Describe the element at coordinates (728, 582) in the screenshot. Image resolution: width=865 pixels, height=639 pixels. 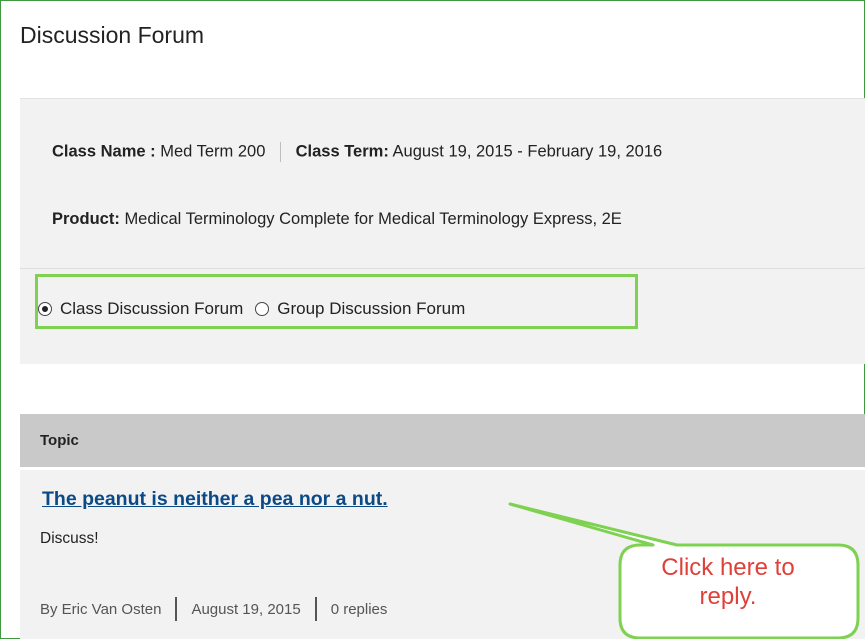
I see `callout-text: Click here to reply.` at that location.